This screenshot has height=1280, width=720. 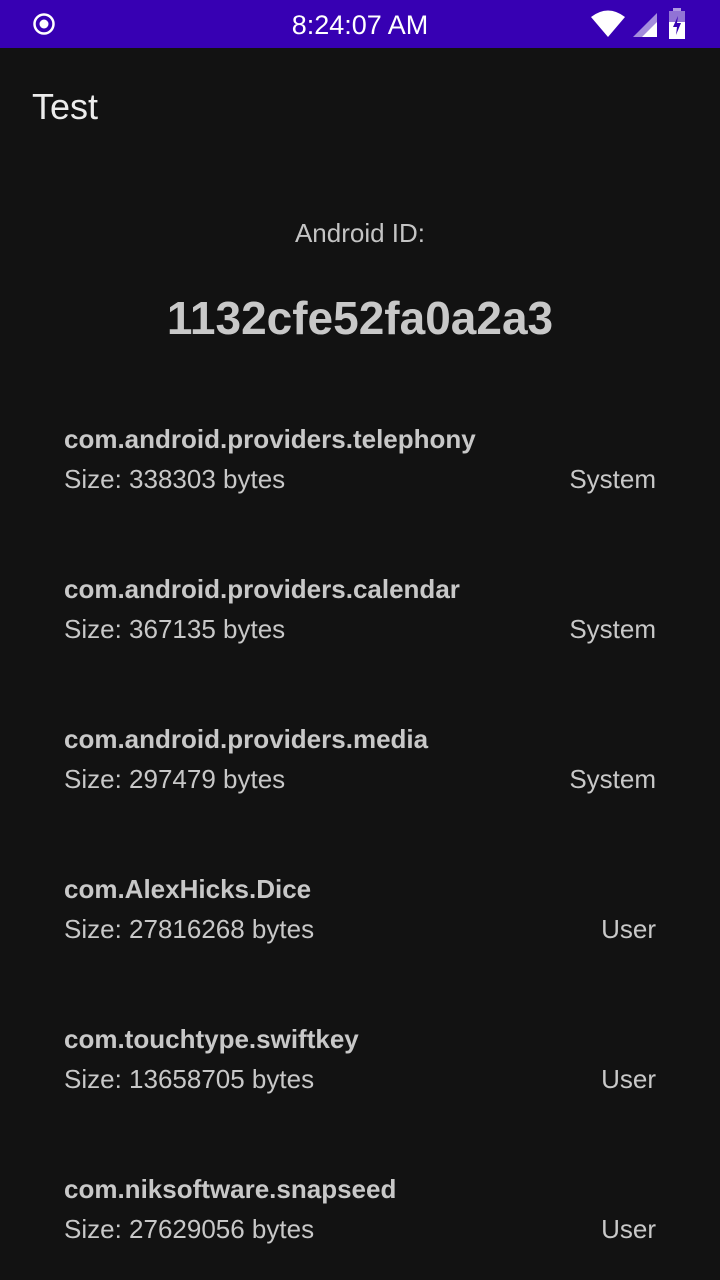 What do you see at coordinates (360, 233) in the screenshot?
I see `android-id-label: Android ID:` at bounding box center [360, 233].